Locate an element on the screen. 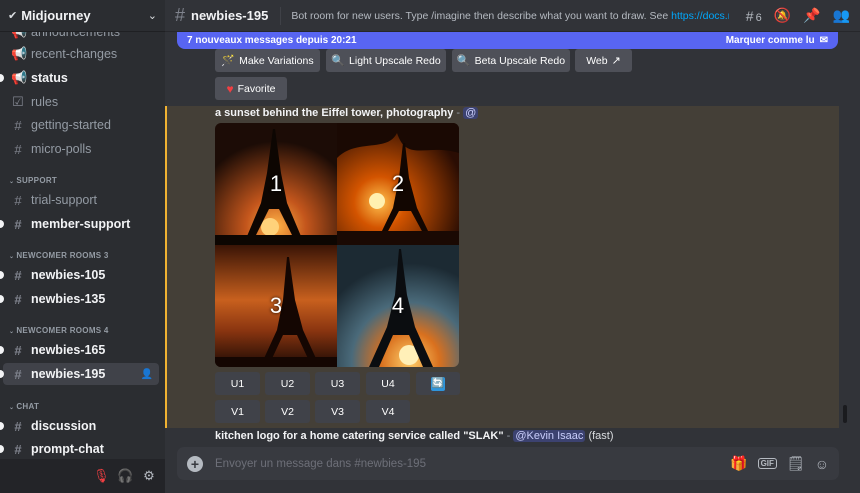 This screenshot has width=860, height=493. member-list-icon: 👥 is located at coordinates (841, 15).